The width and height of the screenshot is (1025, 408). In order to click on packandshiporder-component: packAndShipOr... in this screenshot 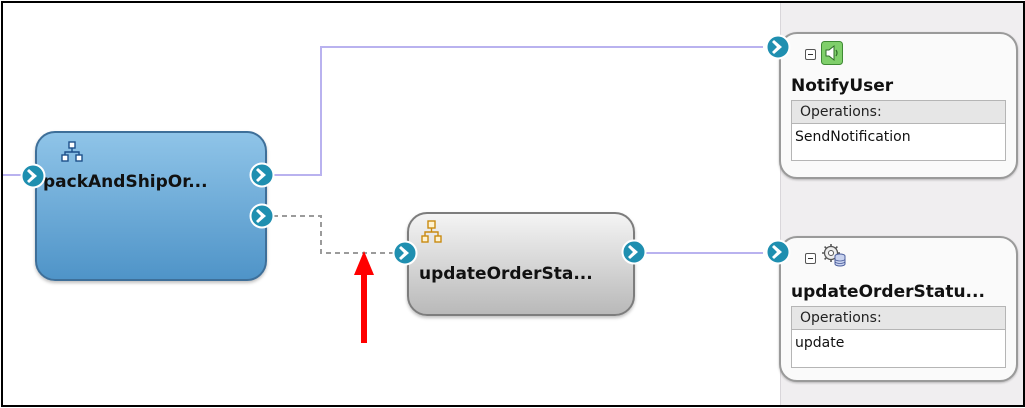, I will do `click(151, 206)`.